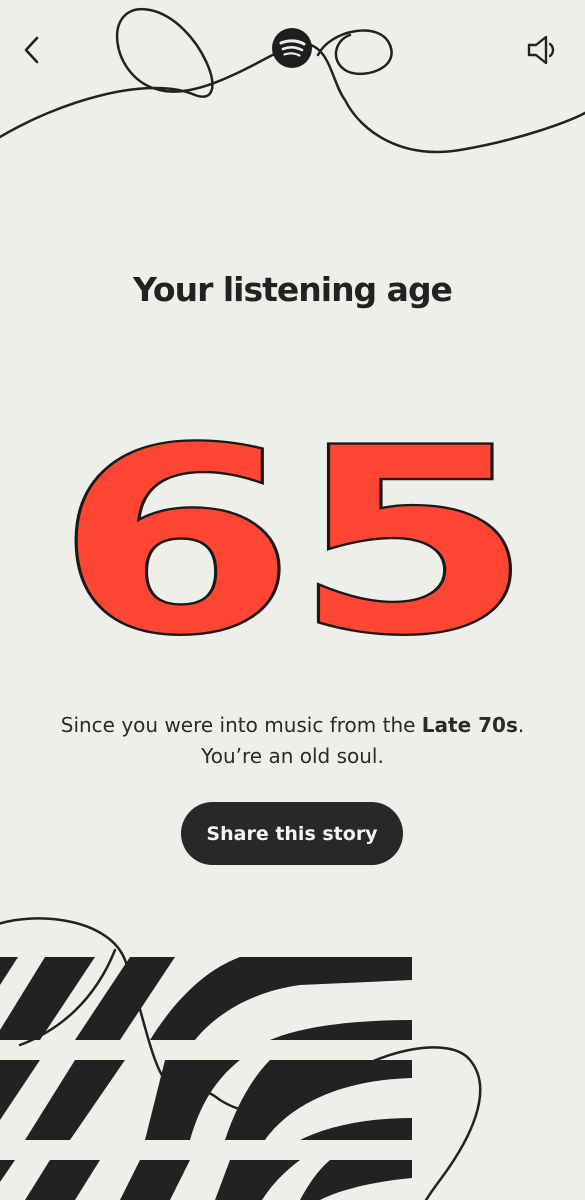 The width and height of the screenshot is (585, 1200). I want to click on speaker-muted-icon, so click(541, 50).